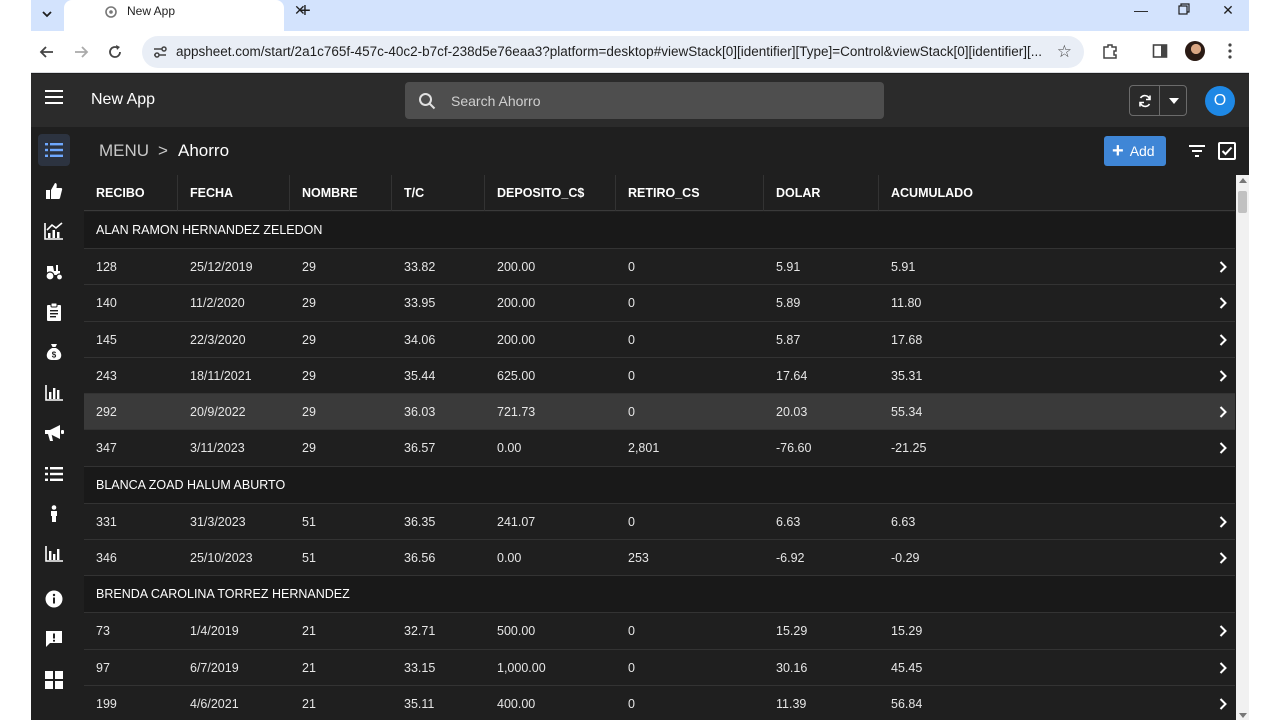 This screenshot has width=1280, height=720. I want to click on table-row: 73 1/4/2019 21 32.71 500.00 0 15.29 15.29, so click(659, 631).